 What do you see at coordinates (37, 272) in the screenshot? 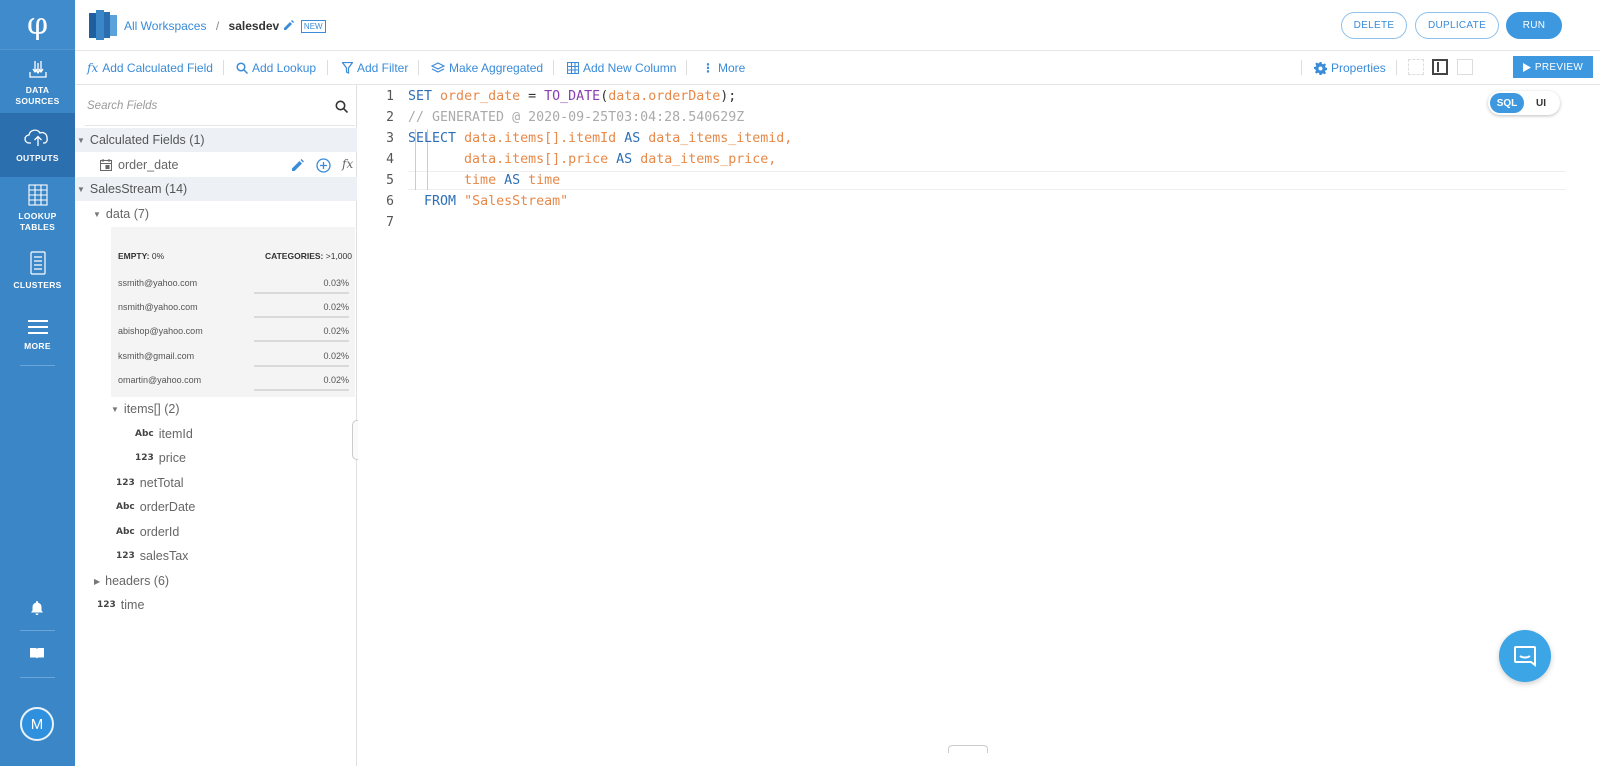
I see `nav-item-clusters: CLUSTERS` at bounding box center [37, 272].